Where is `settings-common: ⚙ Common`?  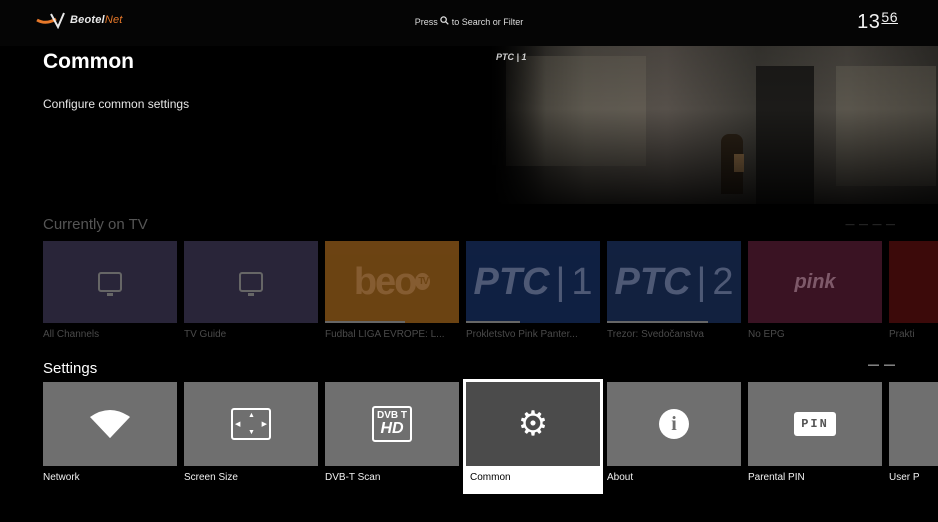 settings-common: ⚙ Common is located at coordinates (533, 436).